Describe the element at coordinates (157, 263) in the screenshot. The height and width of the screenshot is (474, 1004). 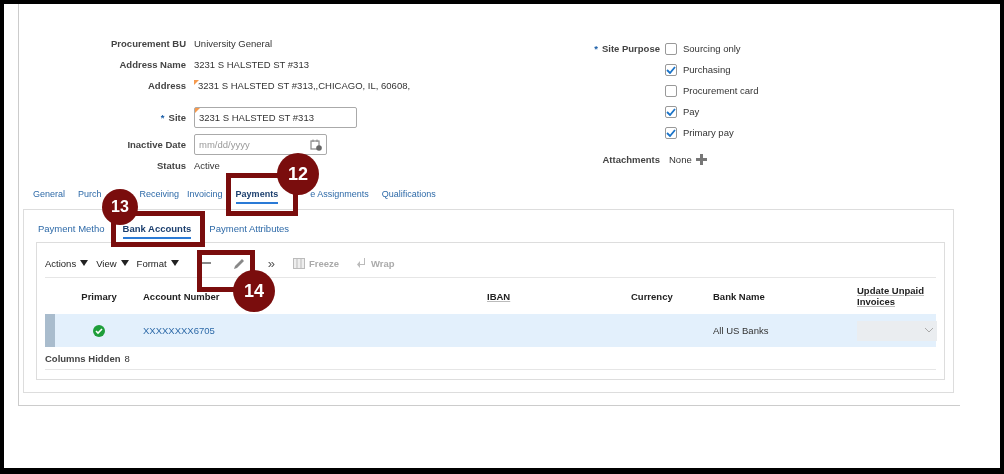
I see `menu-button: Format` at that location.